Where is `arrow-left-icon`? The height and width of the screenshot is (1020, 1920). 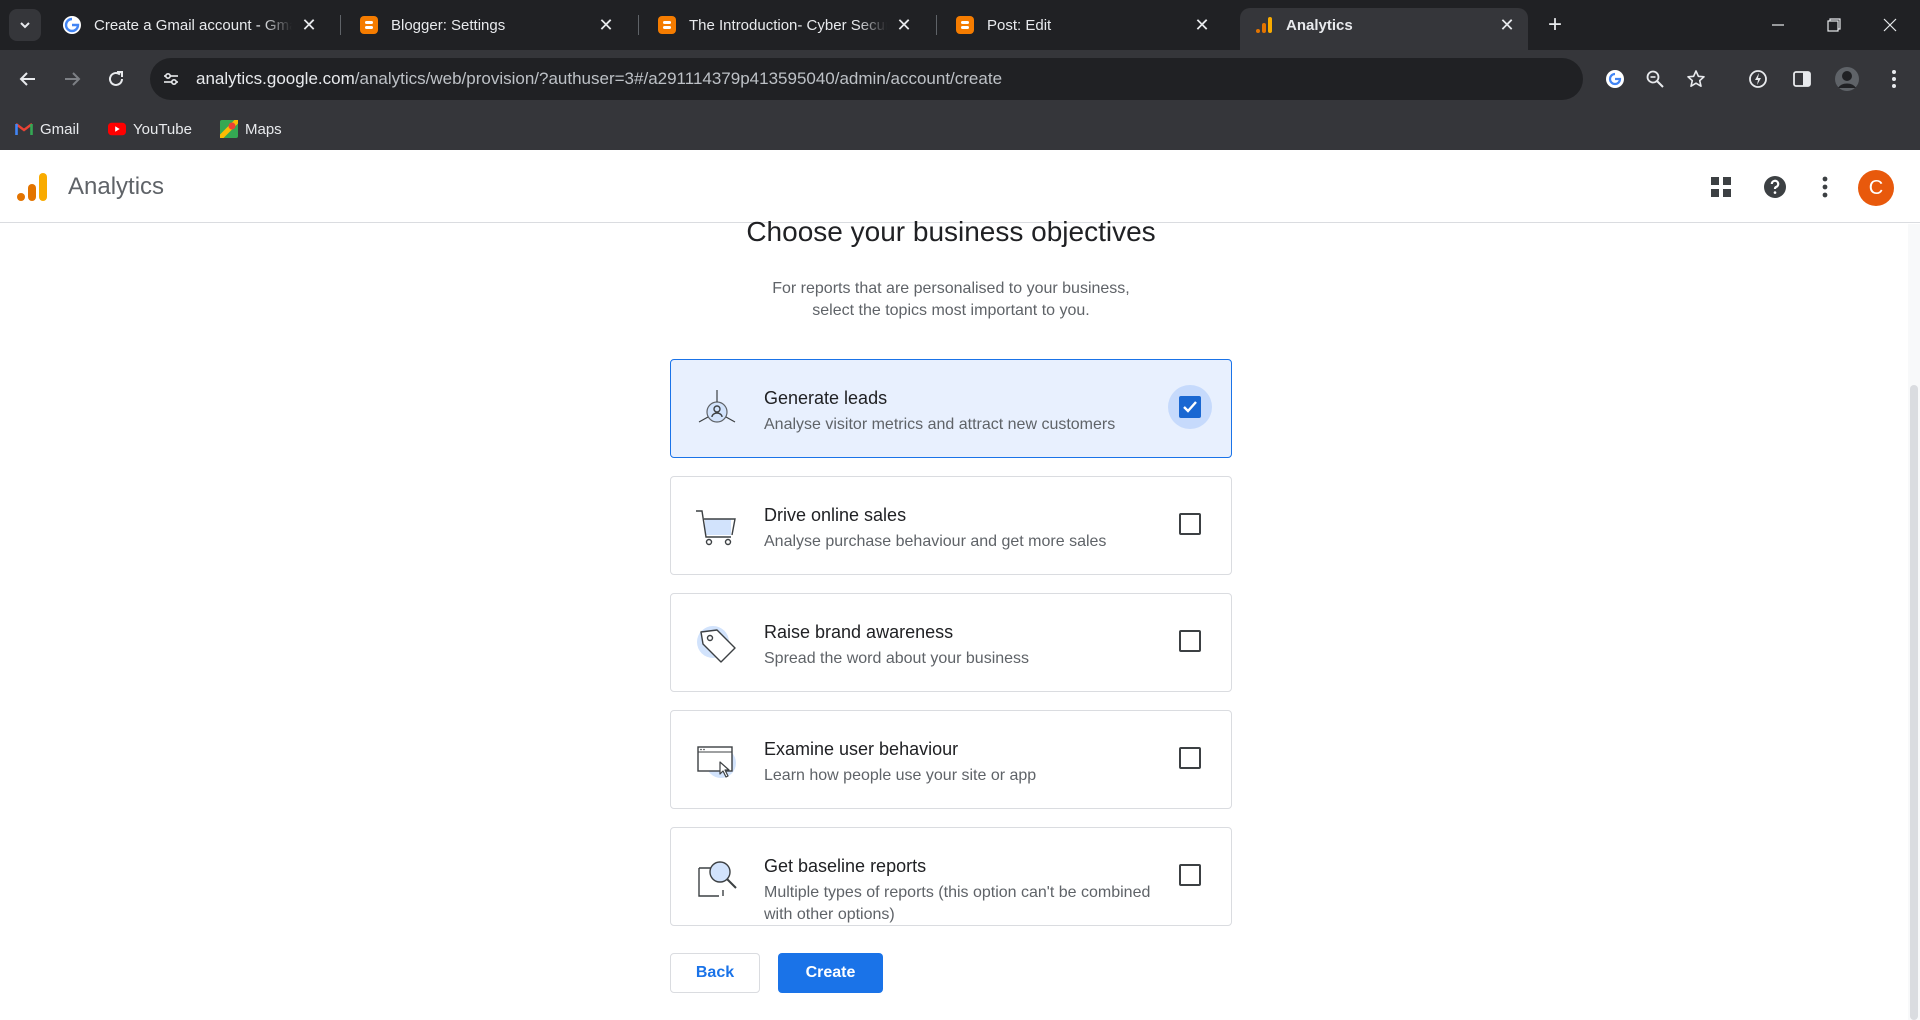
arrow-left-icon is located at coordinates (27, 79).